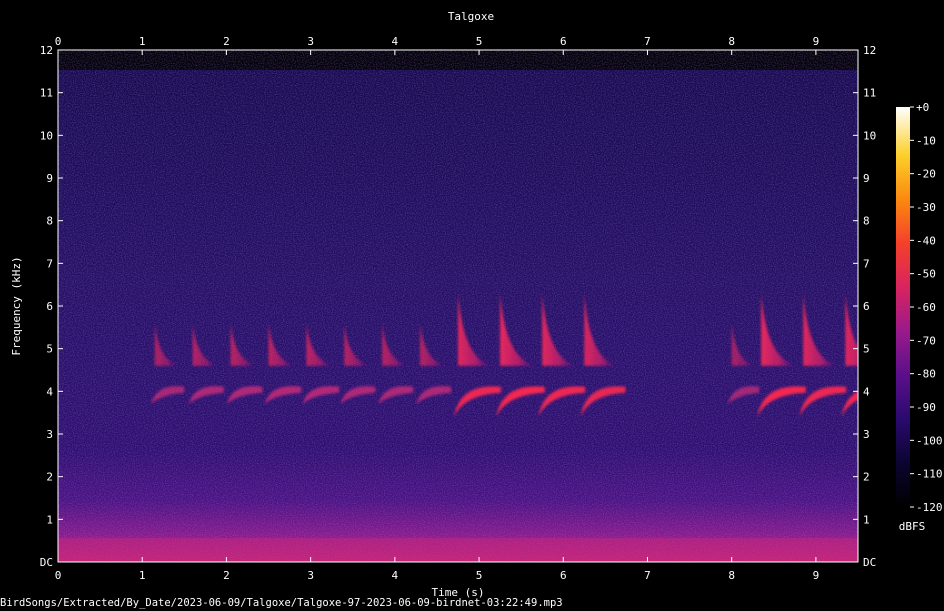 Image resolution: width=944 pixels, height=611 pixels. I want to click on colorbar-tick-label: -110, so click(929, 474).